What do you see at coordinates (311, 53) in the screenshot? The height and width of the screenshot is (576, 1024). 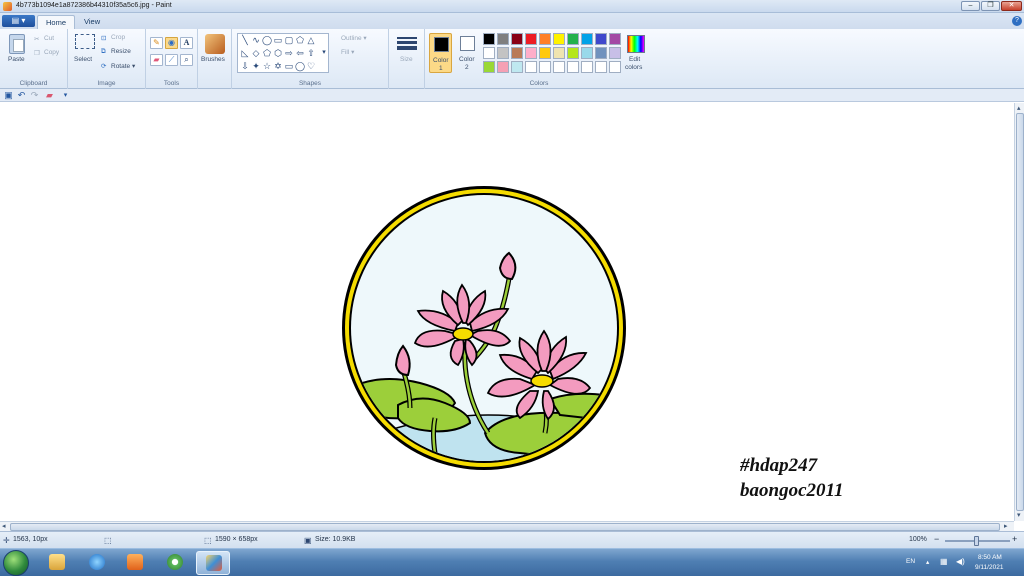 I see `up-arrow-shape-icon: ⇧` at bounding box center [311, 53].